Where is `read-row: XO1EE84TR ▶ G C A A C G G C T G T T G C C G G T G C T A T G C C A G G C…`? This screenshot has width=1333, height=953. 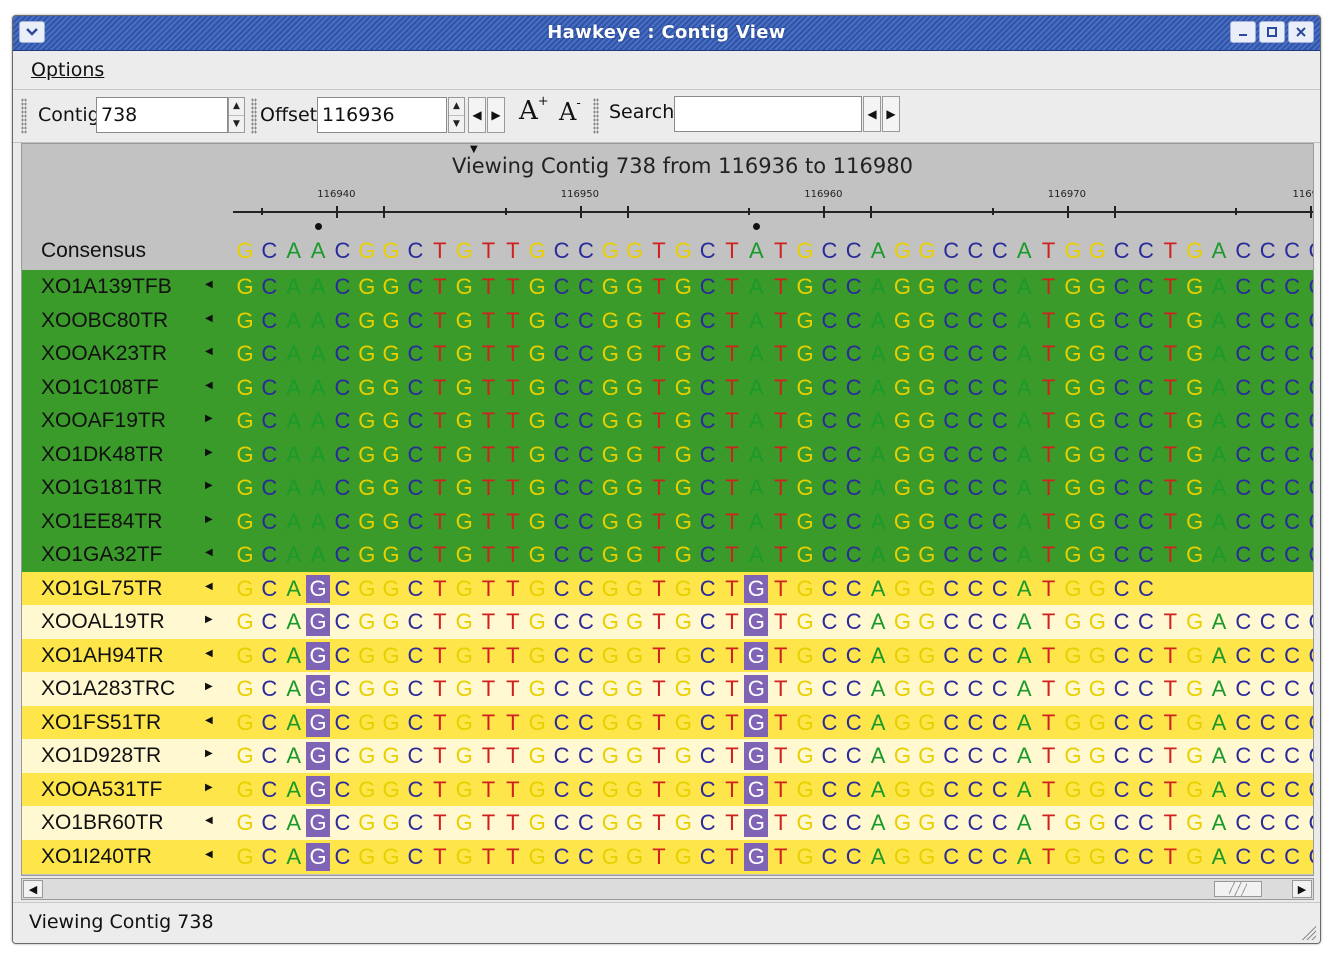 read-row: XO1EE84TR ▶ G C A A C G G C T G T T G C C G G T G C T A T G C C A G G C… is located at coordinates (667, 521).